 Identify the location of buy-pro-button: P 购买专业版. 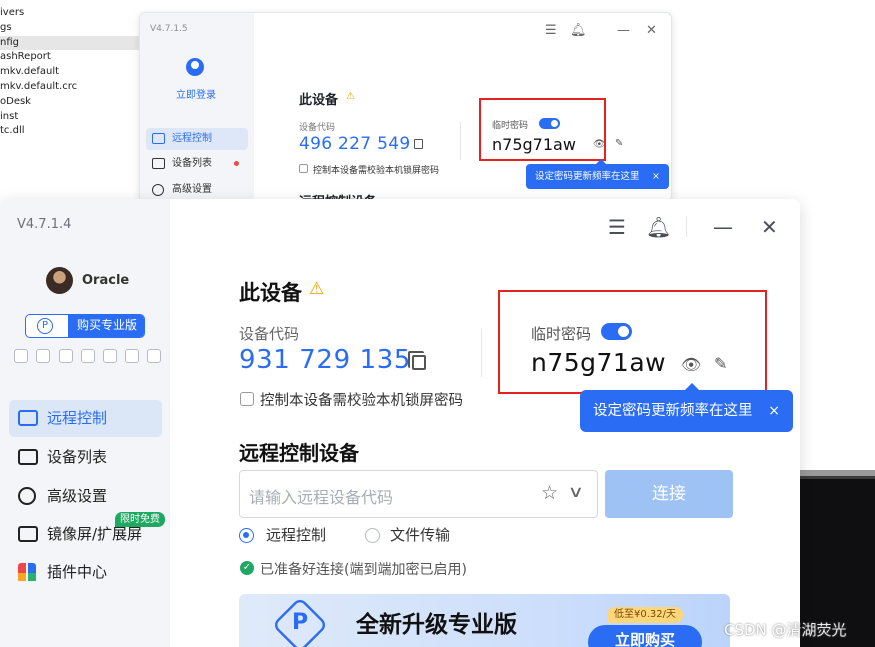
(85, 326).